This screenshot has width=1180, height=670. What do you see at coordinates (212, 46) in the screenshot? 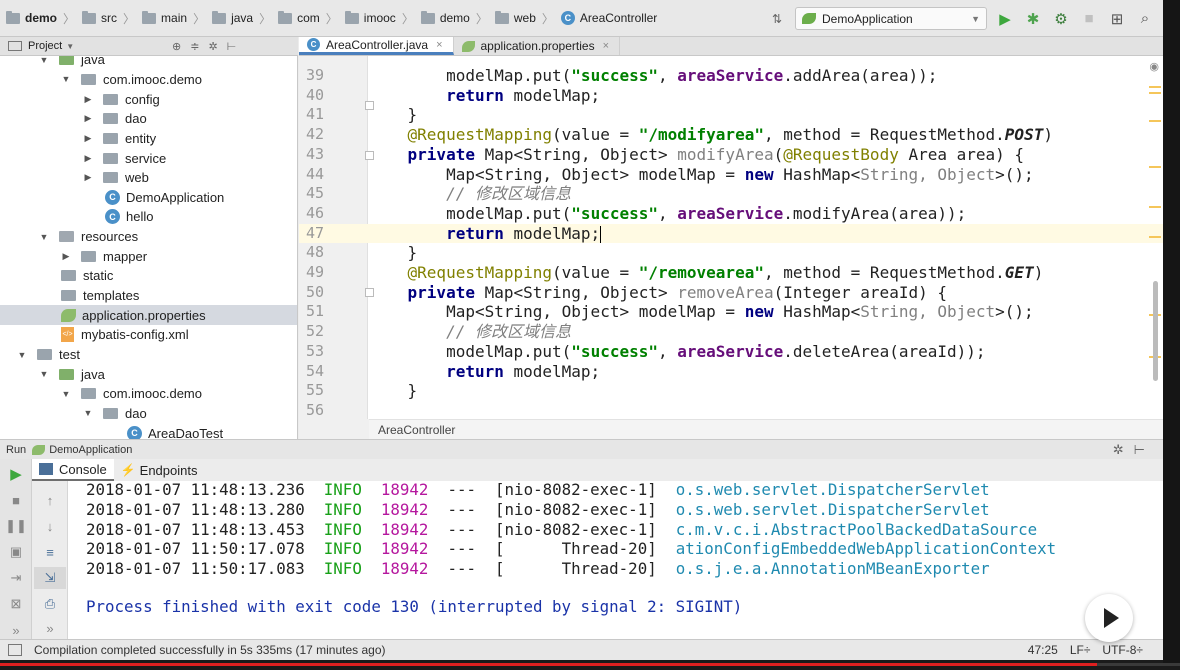
I see `gear-icon: ✲` at bounding box center [212, 46].